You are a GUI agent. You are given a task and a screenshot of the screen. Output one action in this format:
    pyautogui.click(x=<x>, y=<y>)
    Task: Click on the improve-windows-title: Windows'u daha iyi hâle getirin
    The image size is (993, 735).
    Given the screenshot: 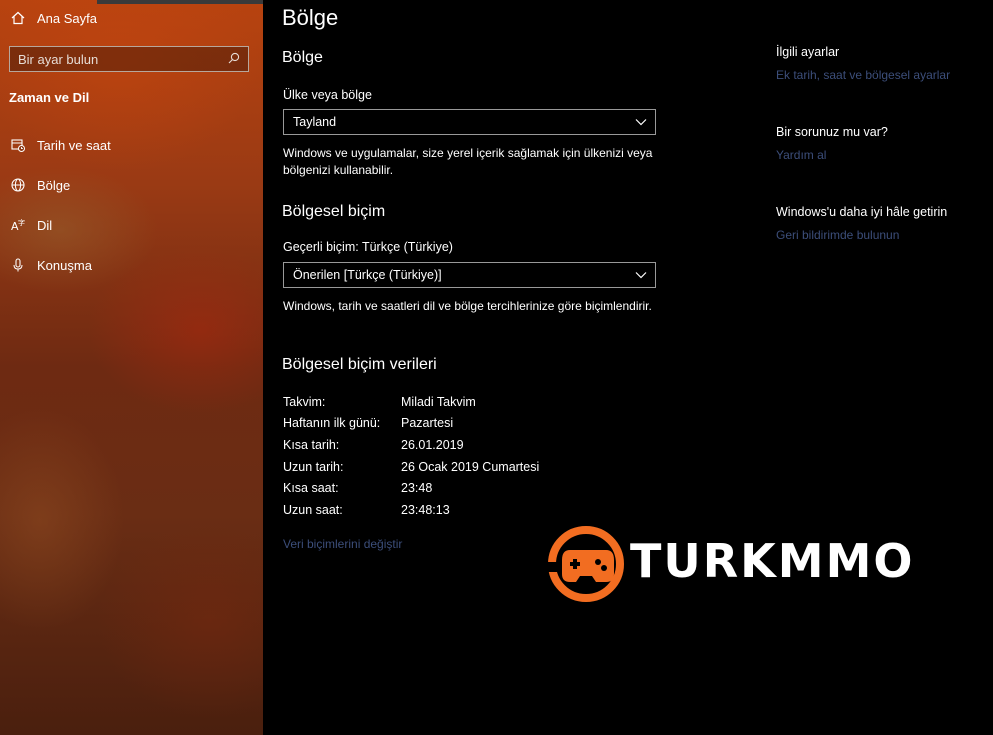 What is the action you would take?
    pyautogui.click(x=862, y=212)
    